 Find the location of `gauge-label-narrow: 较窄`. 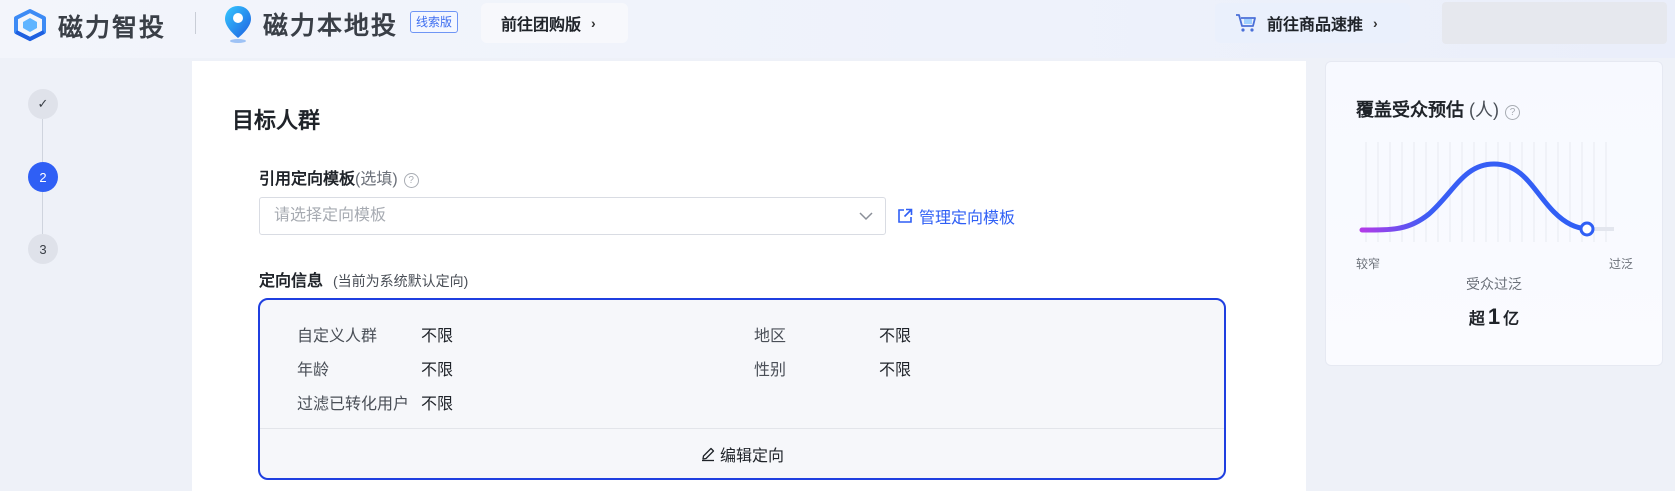

gauge-label-narrow: 较窄 is located at coordinates (1368, 264).